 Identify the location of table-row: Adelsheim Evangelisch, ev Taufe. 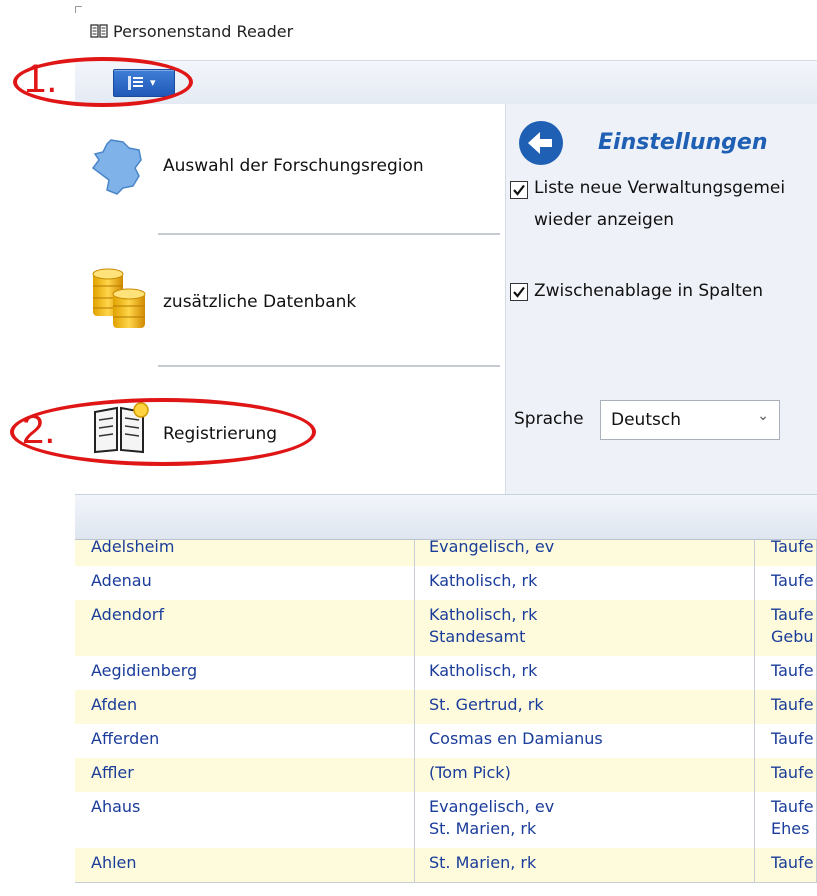
(446, 553).